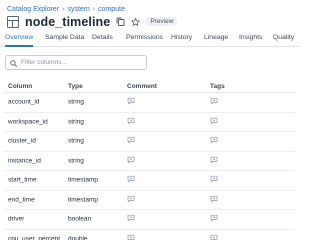 The width and height of the screenshot is (320, 240). I want to click on table-row: start_time timestamp, so click(150, 181).